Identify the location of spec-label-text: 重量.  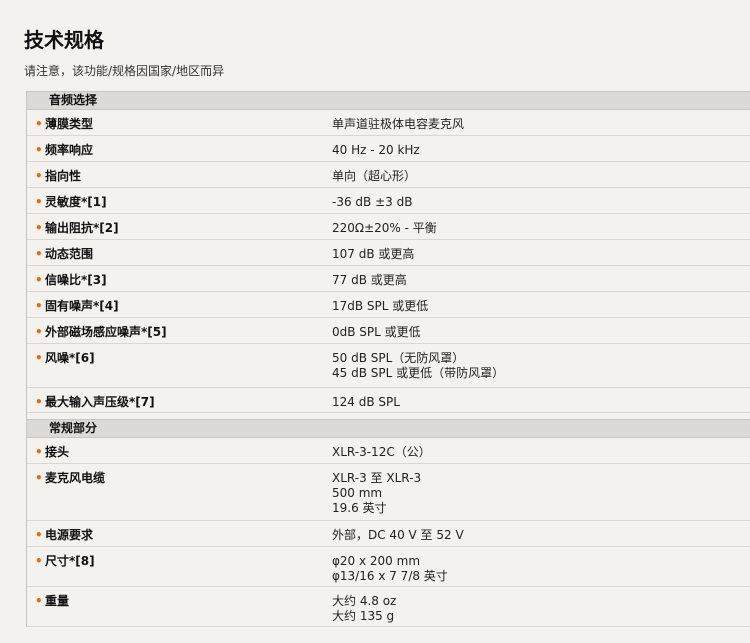
(57, 601).